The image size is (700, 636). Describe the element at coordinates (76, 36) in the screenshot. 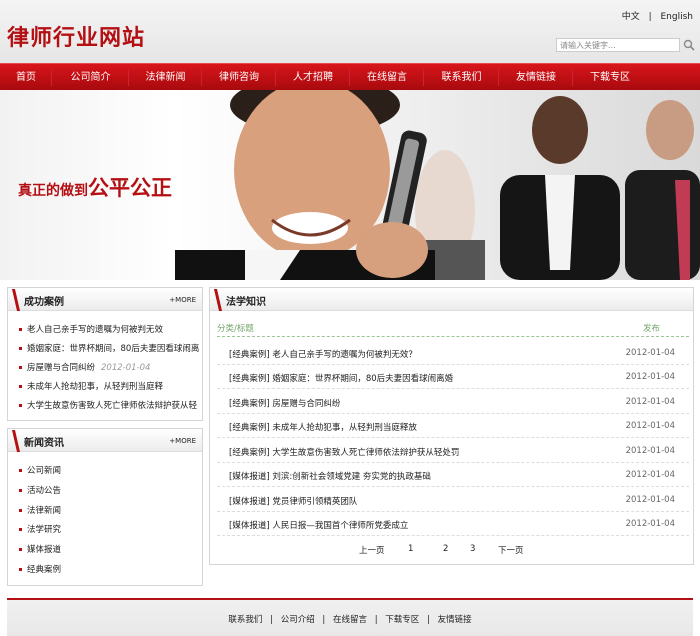

I see `site-logo: 律师行业网站` at that location.